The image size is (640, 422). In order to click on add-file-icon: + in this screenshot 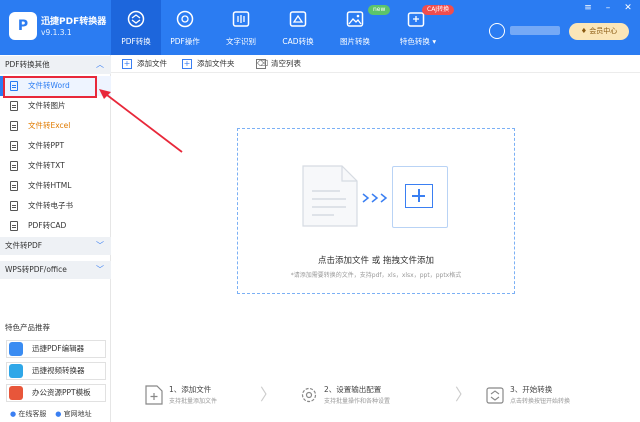, I will do `click(127, 64)`.